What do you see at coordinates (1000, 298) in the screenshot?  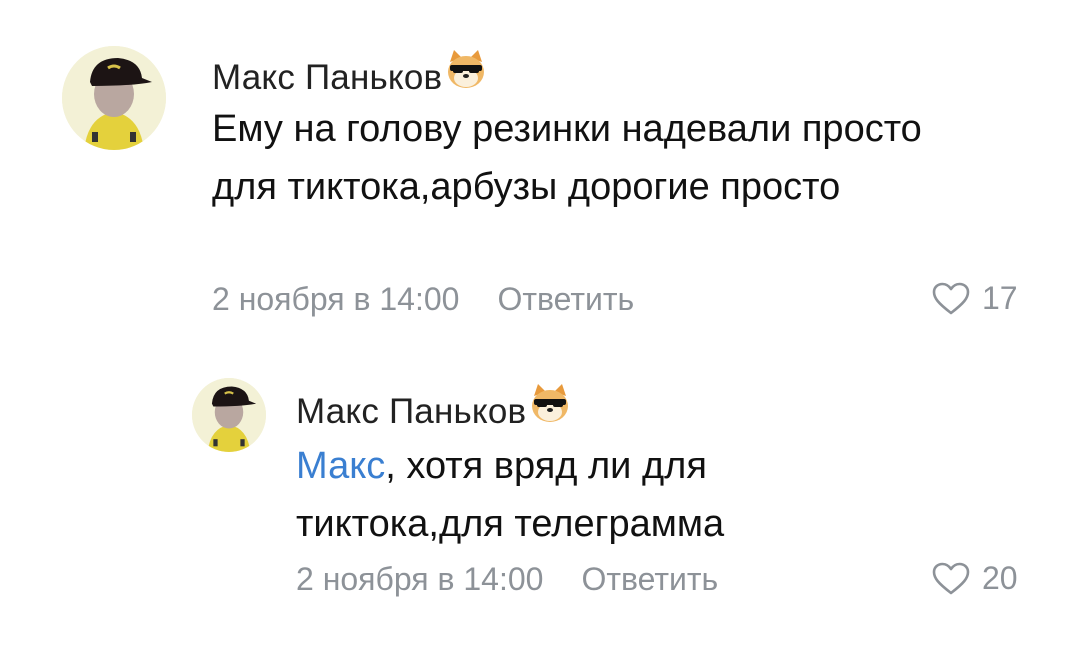 I see `like-count: 17` at bounding box center [1000, 298].